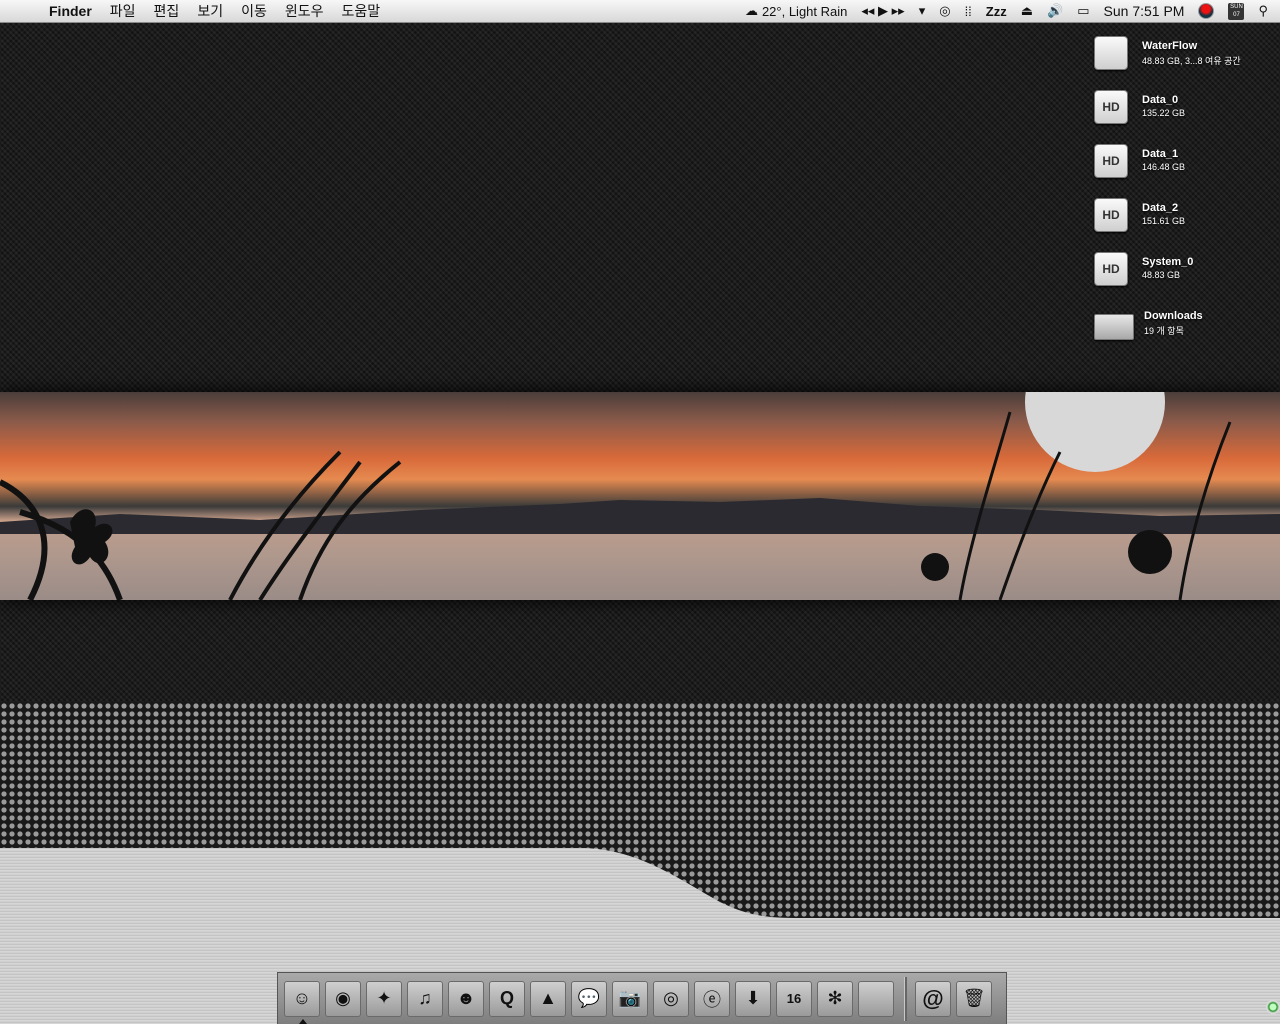 The height and width of the screenshot is (1024, 1280). Describe the element at coordinates (1191, 61) in the screenshot. I see `volume-detail: 48.83 GB, 3...8 여유 공간` at that location.